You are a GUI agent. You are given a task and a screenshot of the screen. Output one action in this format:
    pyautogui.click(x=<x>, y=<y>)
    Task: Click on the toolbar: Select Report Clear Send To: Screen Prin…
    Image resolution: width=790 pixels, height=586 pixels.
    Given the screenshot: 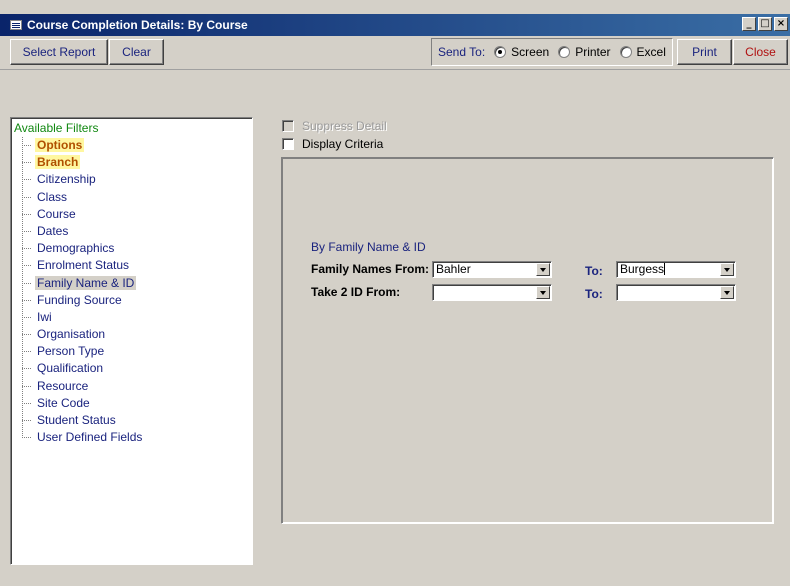 What is the action you would take?
    pyautogui.click(x=395, y=53)
    